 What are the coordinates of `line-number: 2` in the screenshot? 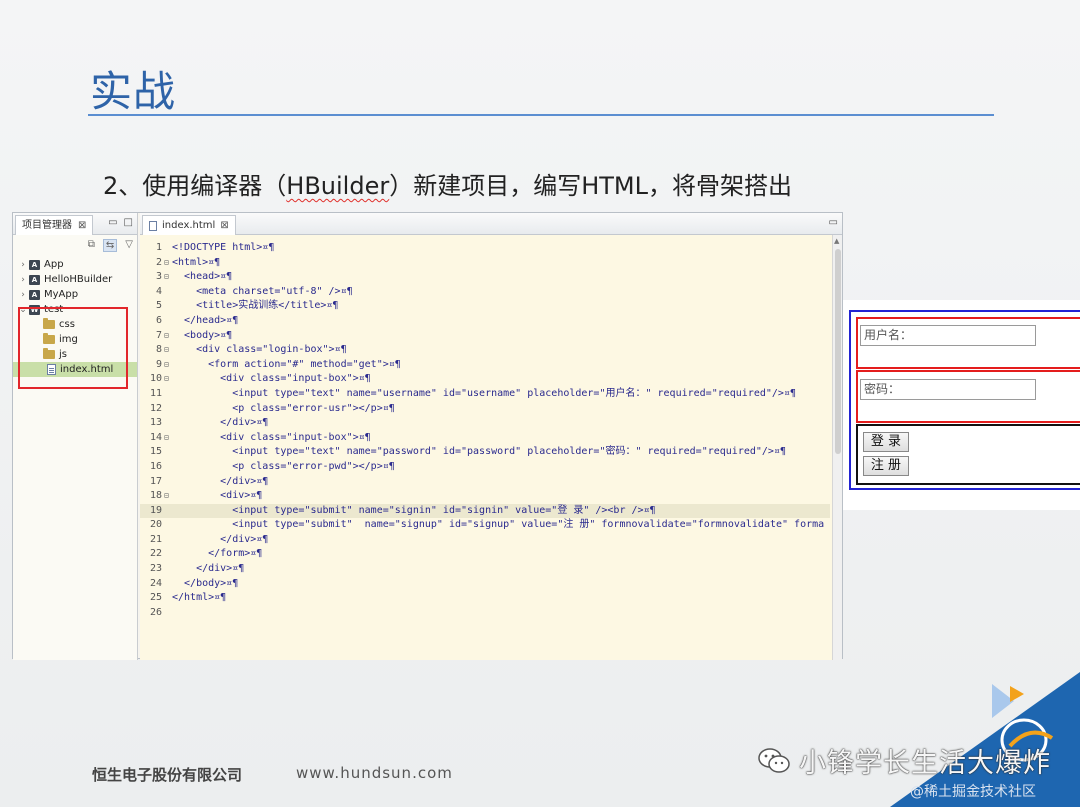 It's located at (158, 262).